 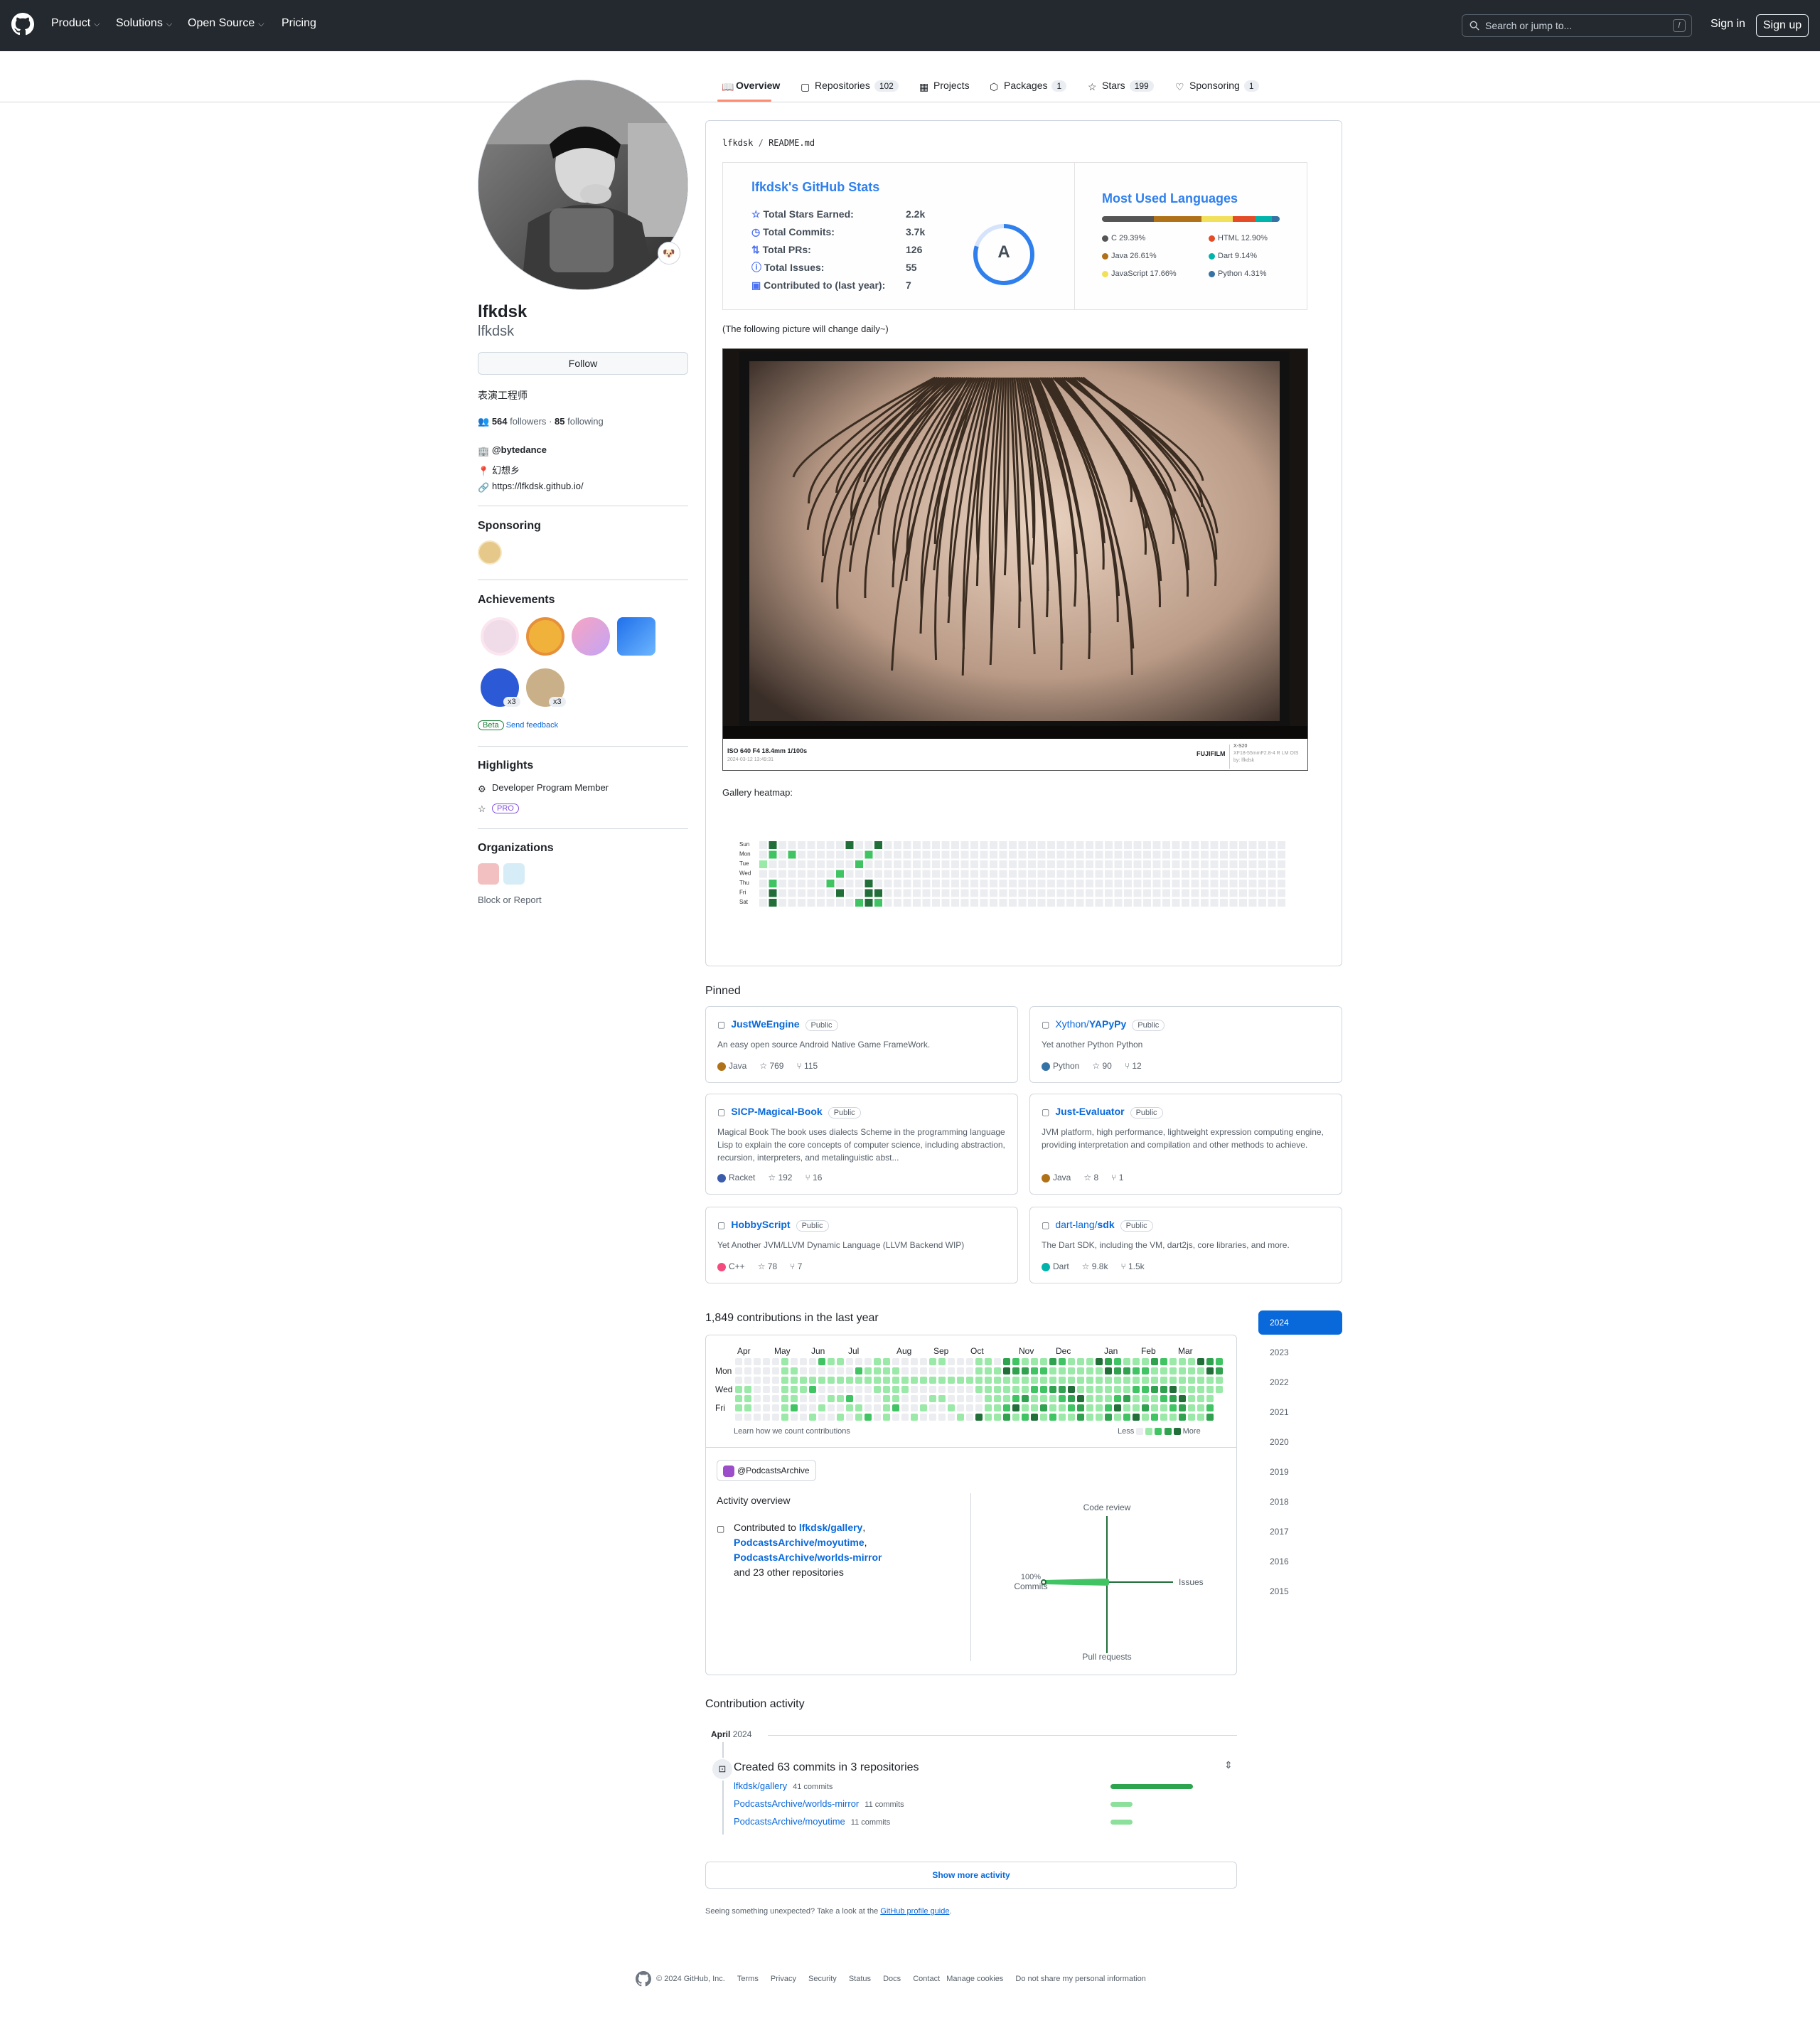 What do you see at coordinates (1071, 1024) in the screenshot?
I see `pinned-repo-owner: Xython/` at bounding box center [1071, 1024].